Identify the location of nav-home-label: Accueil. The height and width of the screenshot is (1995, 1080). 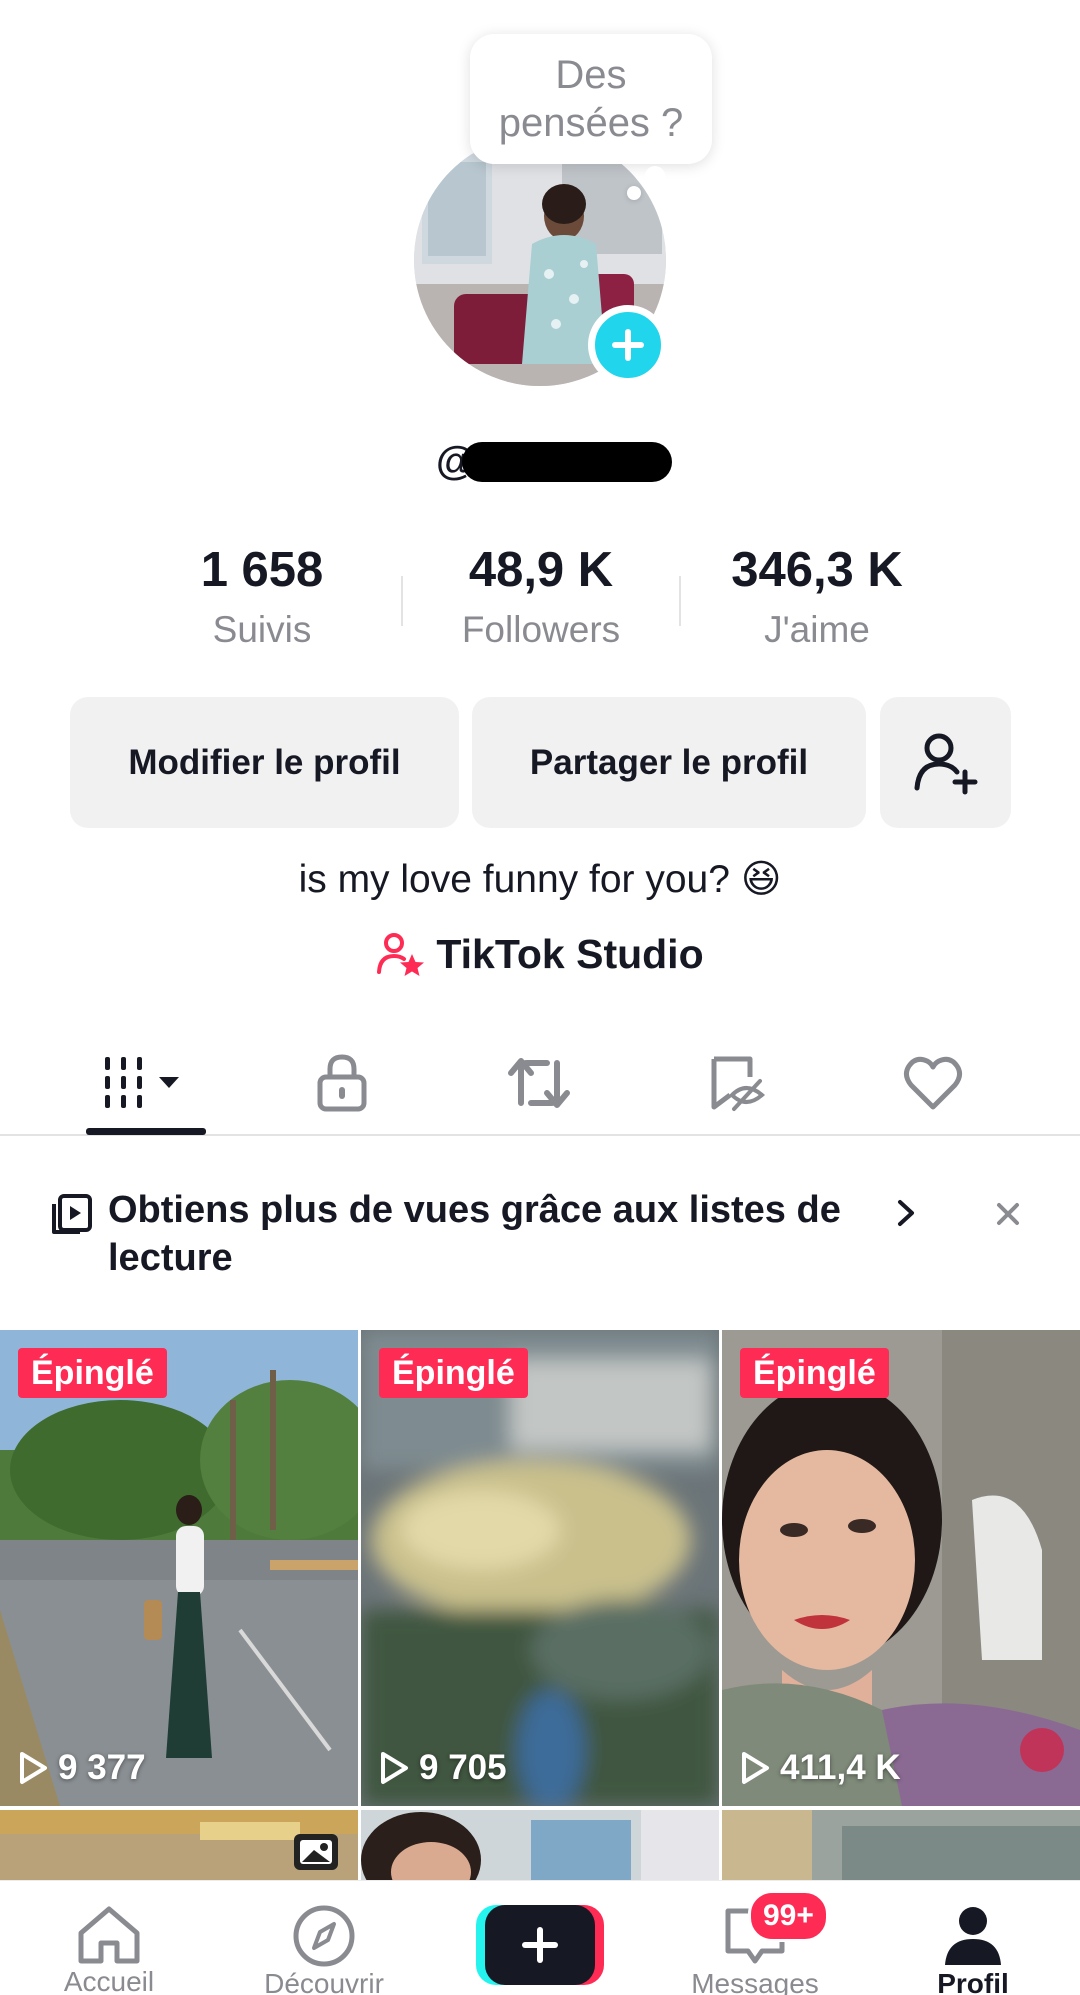
(109, 1980).